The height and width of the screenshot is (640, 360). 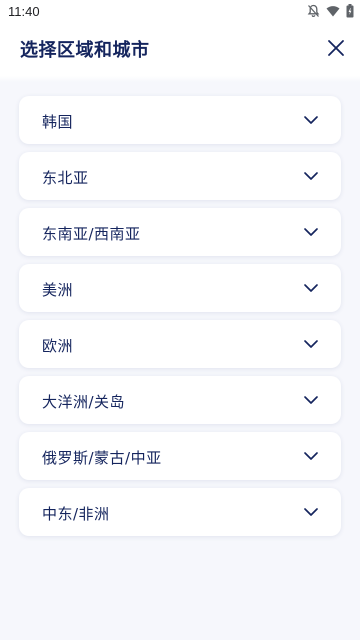 I want to click on region-label: 俄罗斯/蒙古/中亚, so click(x=102, y=458).